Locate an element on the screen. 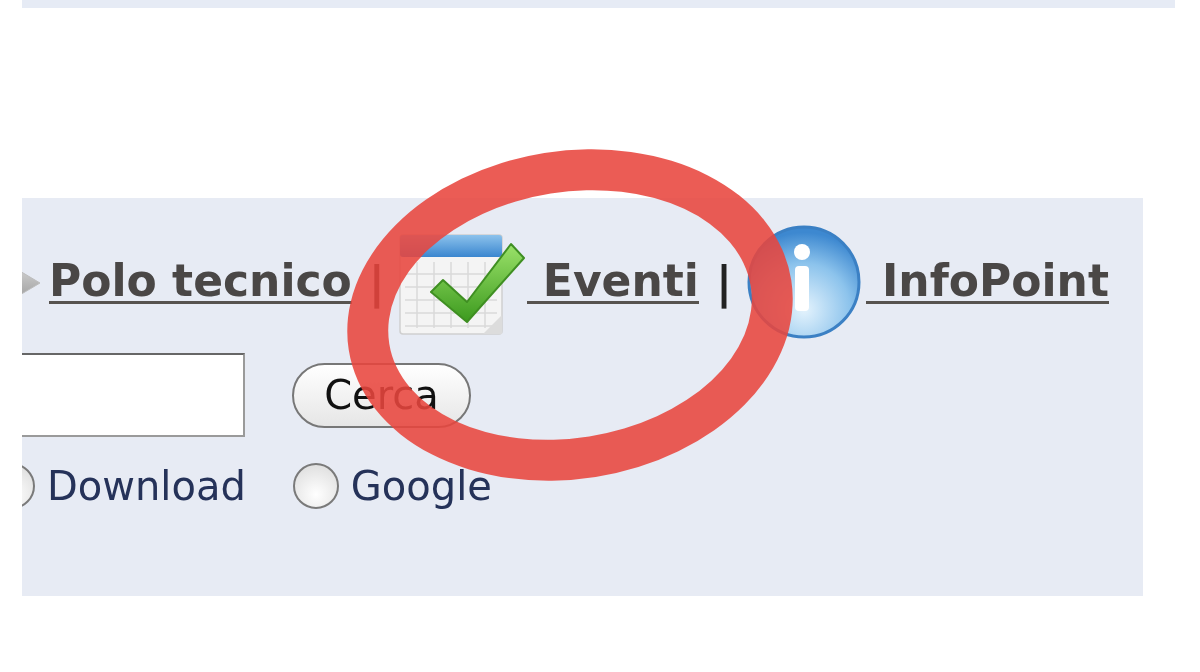  nav-link: InfoPoint is located at coordinates (987, 282).